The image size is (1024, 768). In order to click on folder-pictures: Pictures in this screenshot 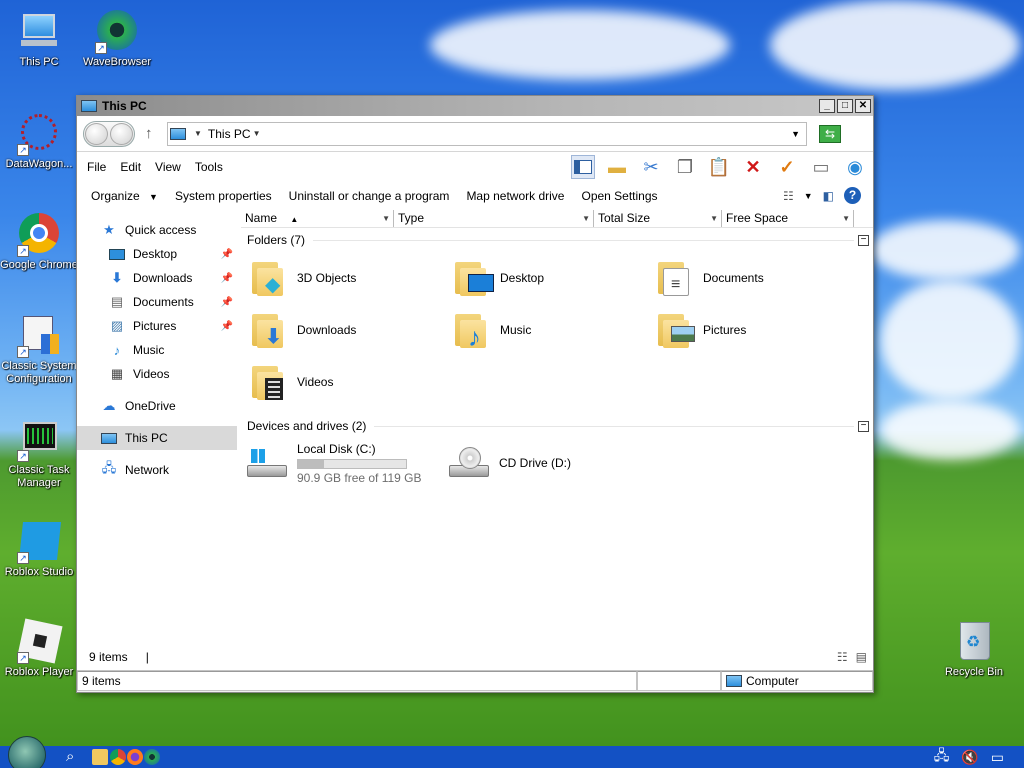, I will do `click(756, 330)`.